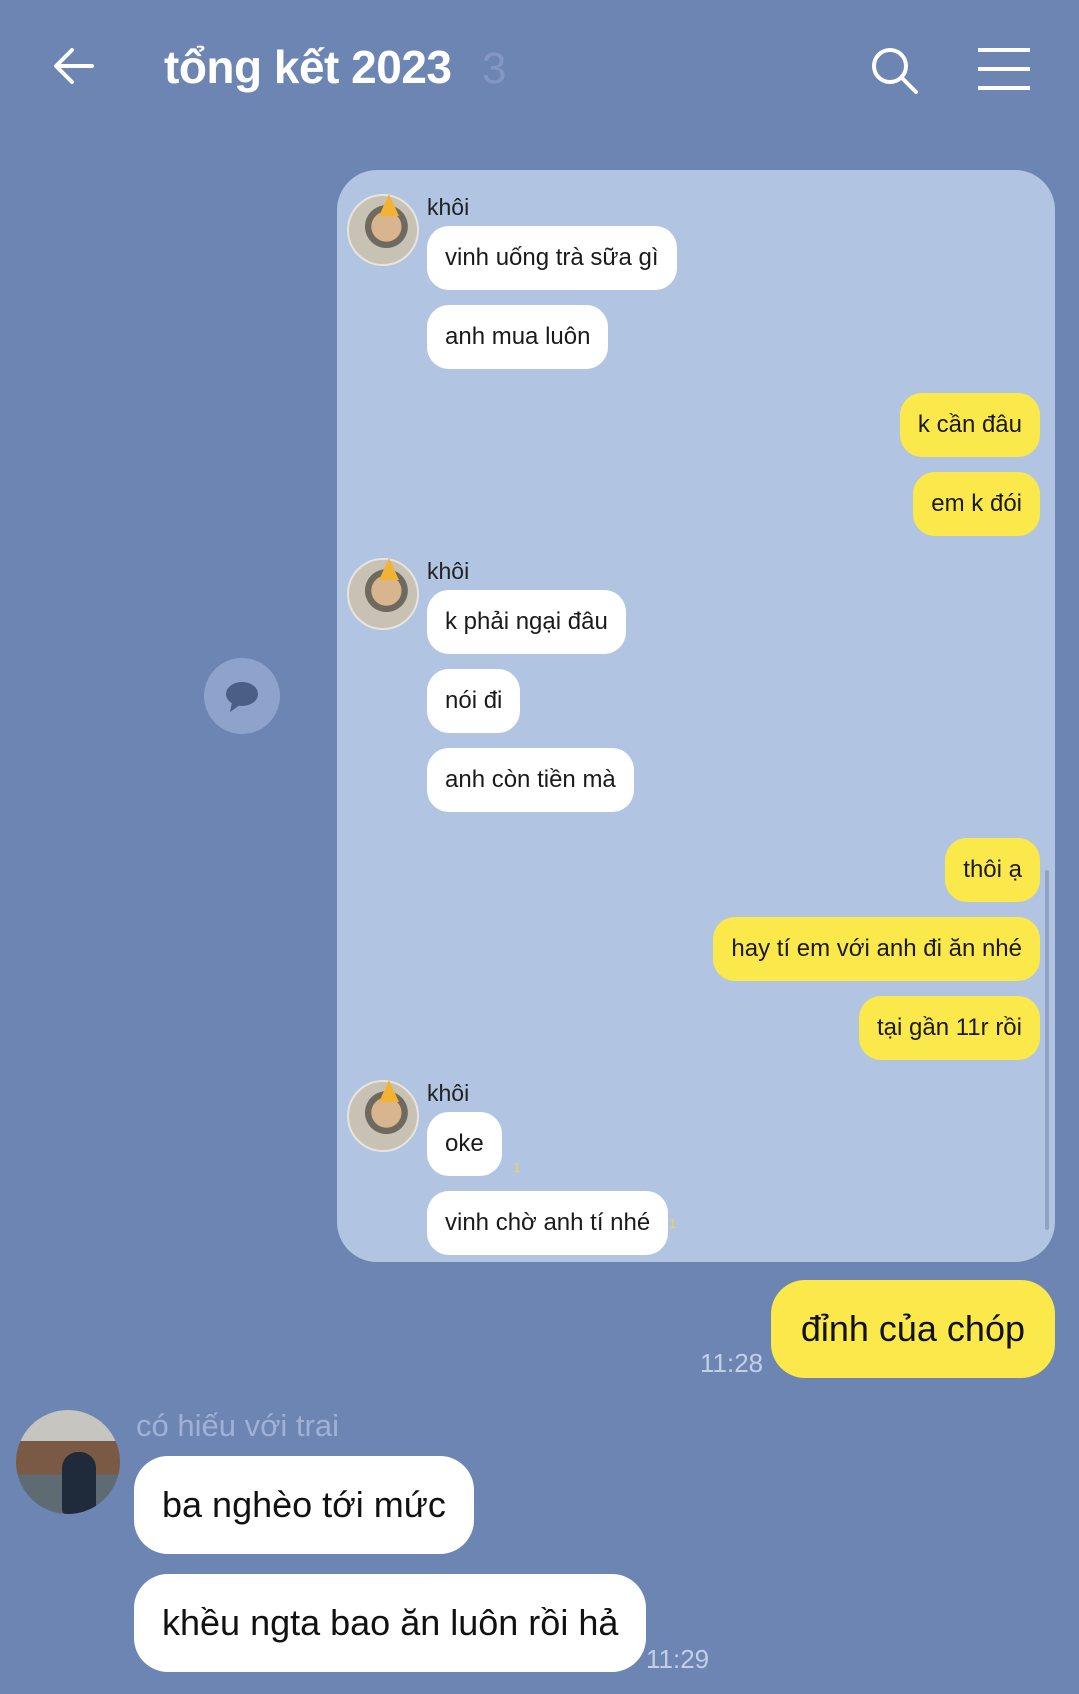  I want to click on back-arrow-icon, so click(74, 66).